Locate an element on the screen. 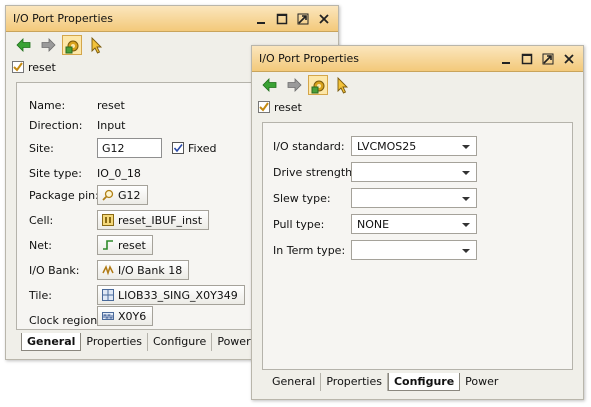 This screenshot has height=407, width=591. in-term-type-row: In Term type: is located at coordinates (417, 251).